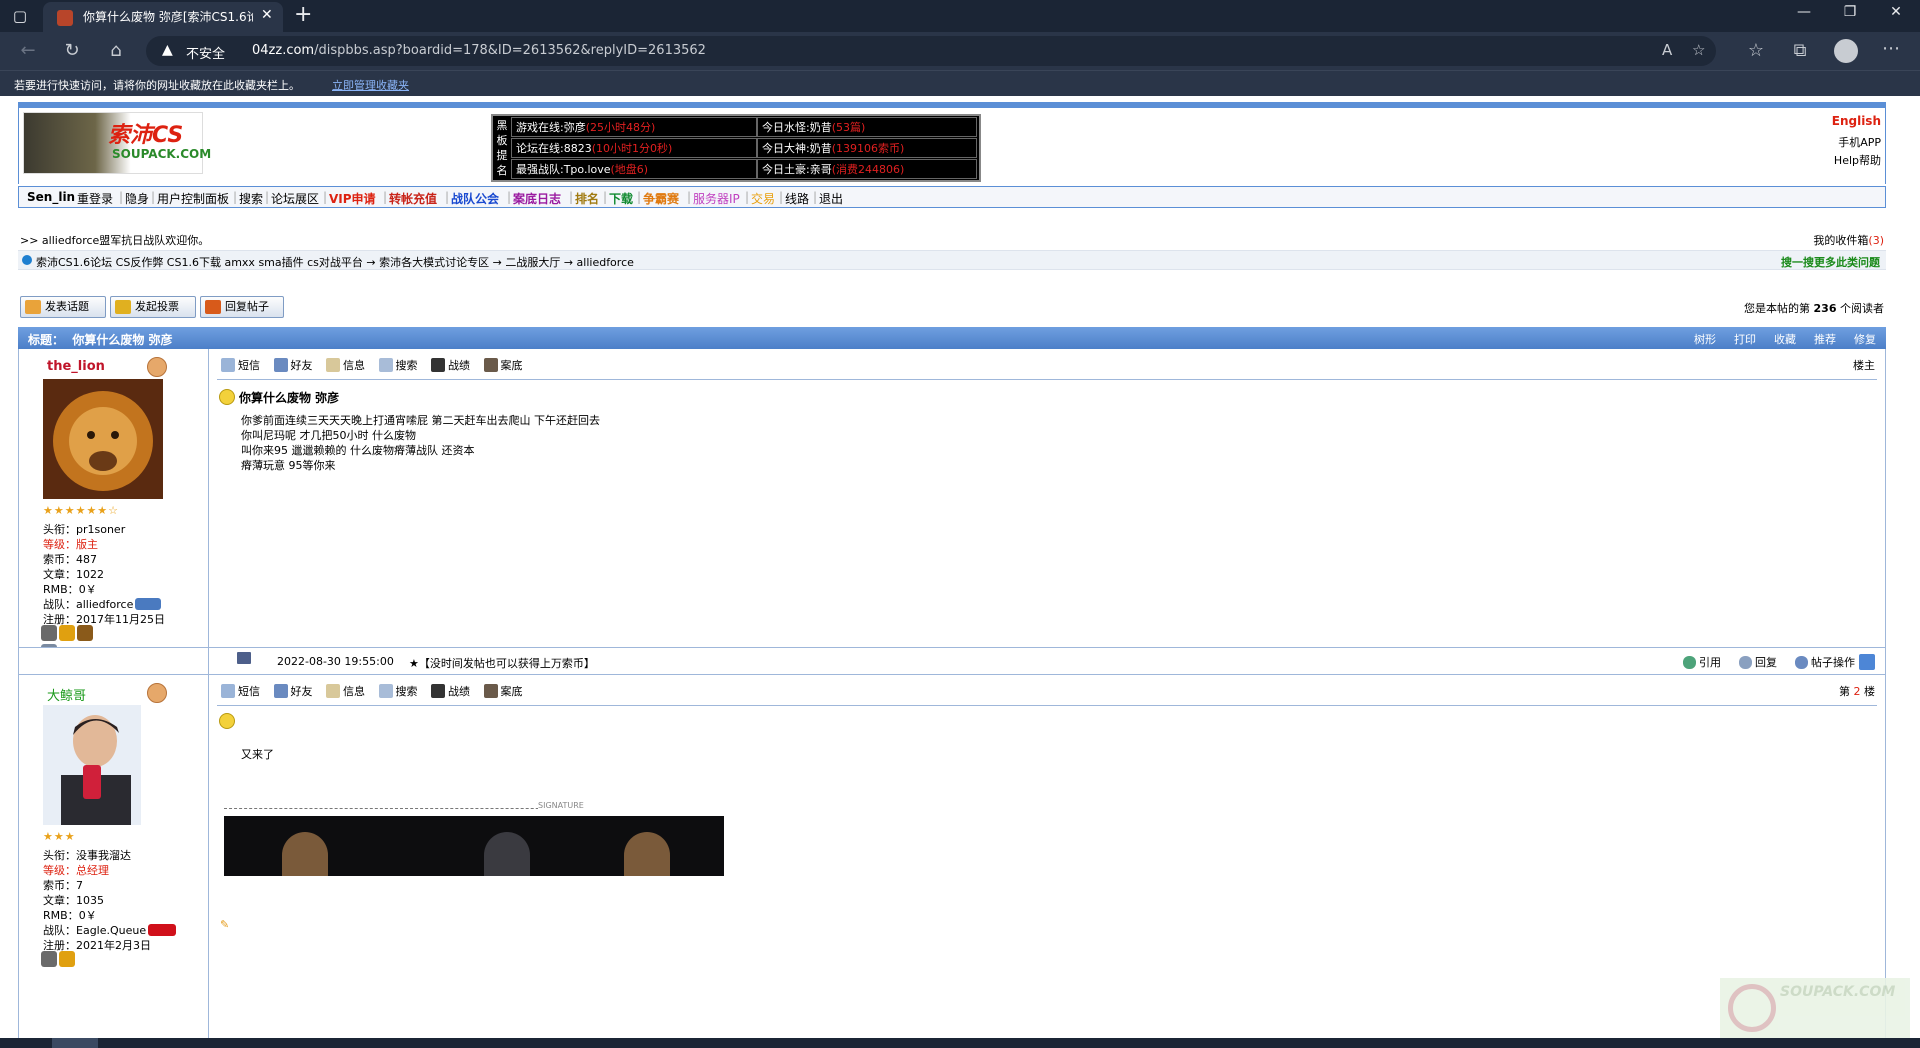 Image resolution: width=1920 pixels, height=1048 pixels. I want to click on post-2-rmb: RMB：0￥, so click(70, 915).